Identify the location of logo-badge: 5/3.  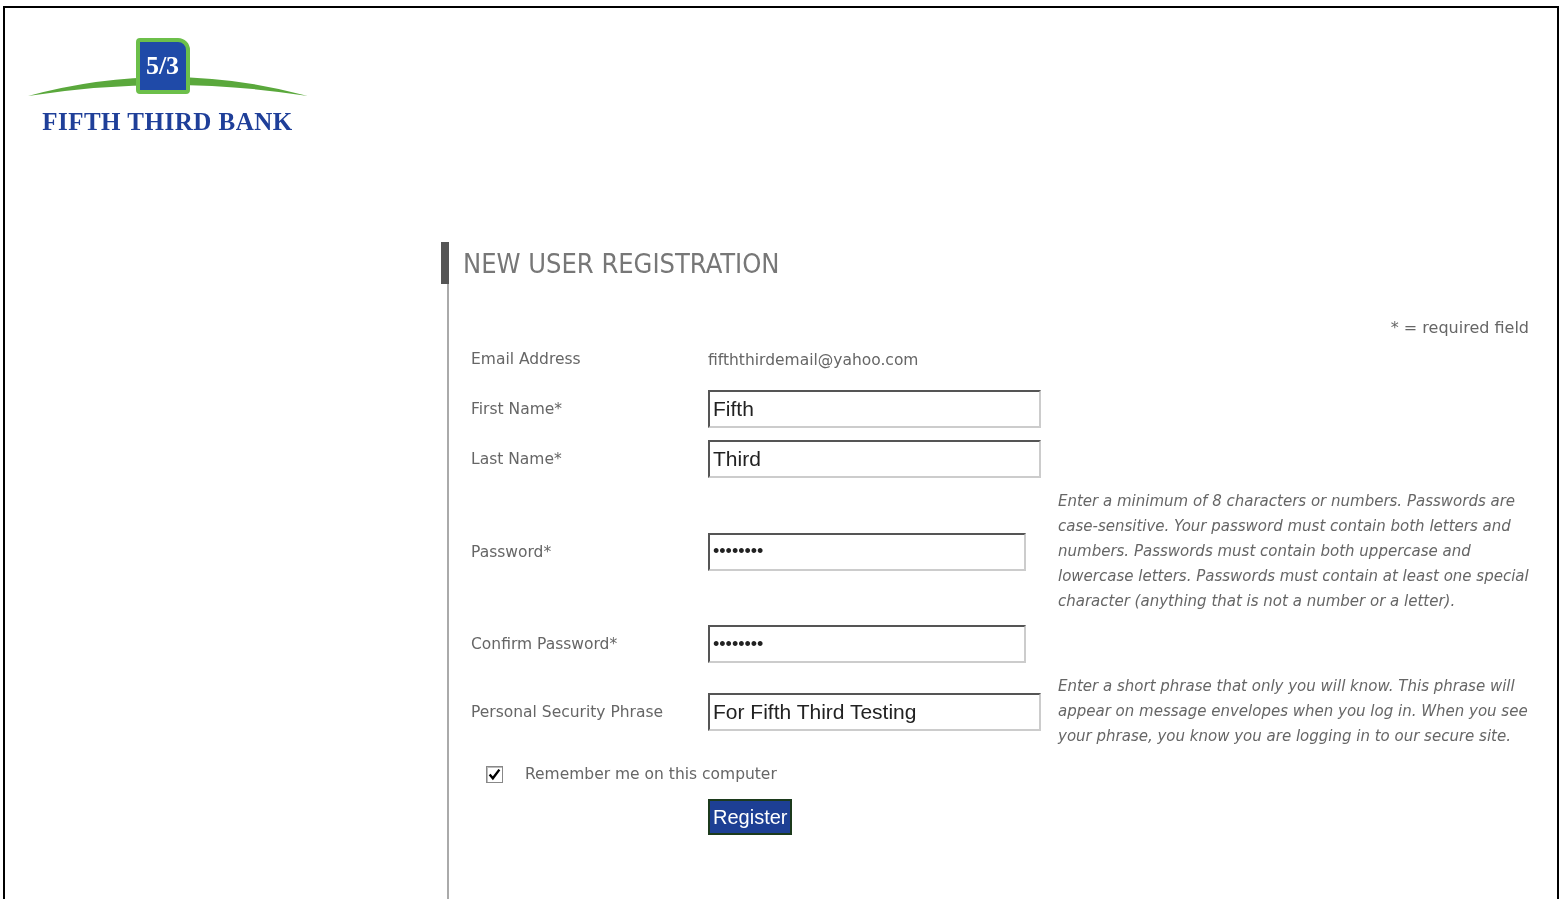
(162, 66).